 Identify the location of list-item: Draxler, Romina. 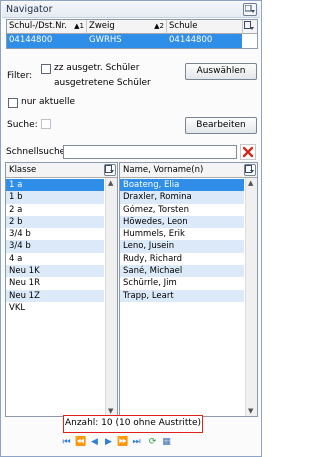
(182, 197).